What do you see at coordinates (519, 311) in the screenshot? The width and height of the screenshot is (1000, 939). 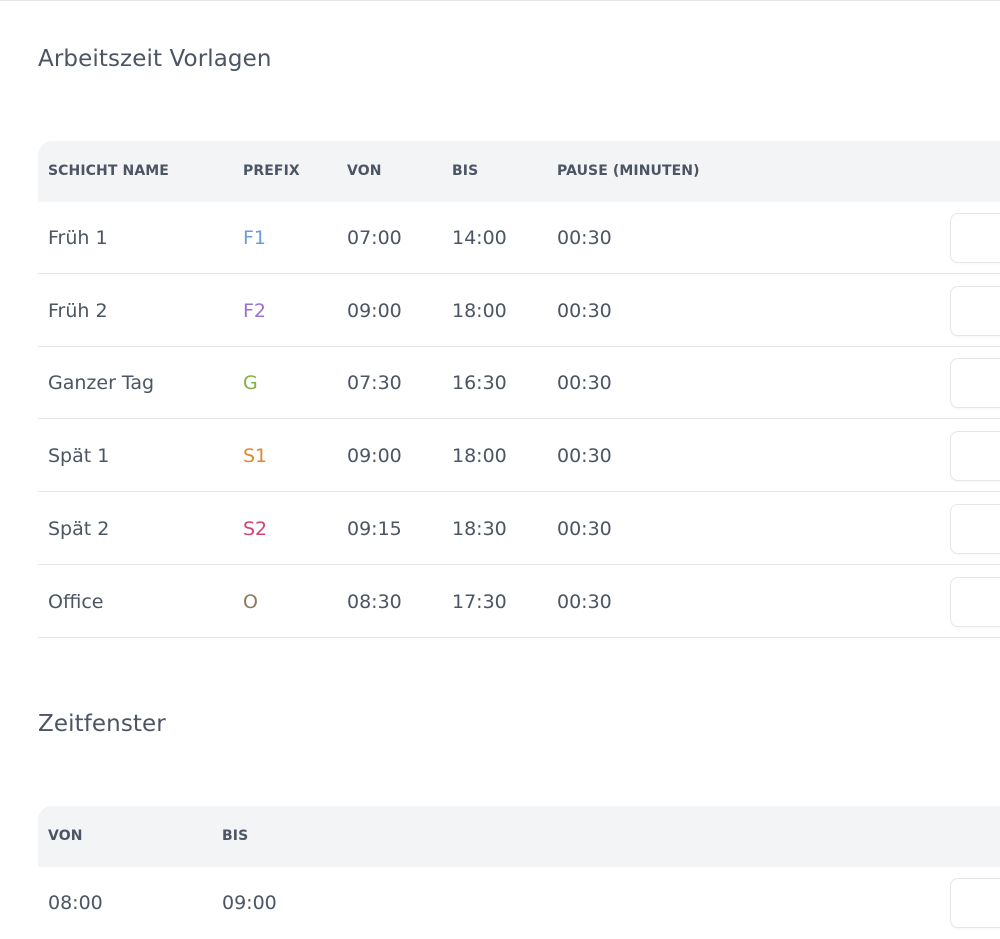 I see `shift-template-row: Früh 2 F2 09:00 18:00 00:30` at bounding box center [519, 311].